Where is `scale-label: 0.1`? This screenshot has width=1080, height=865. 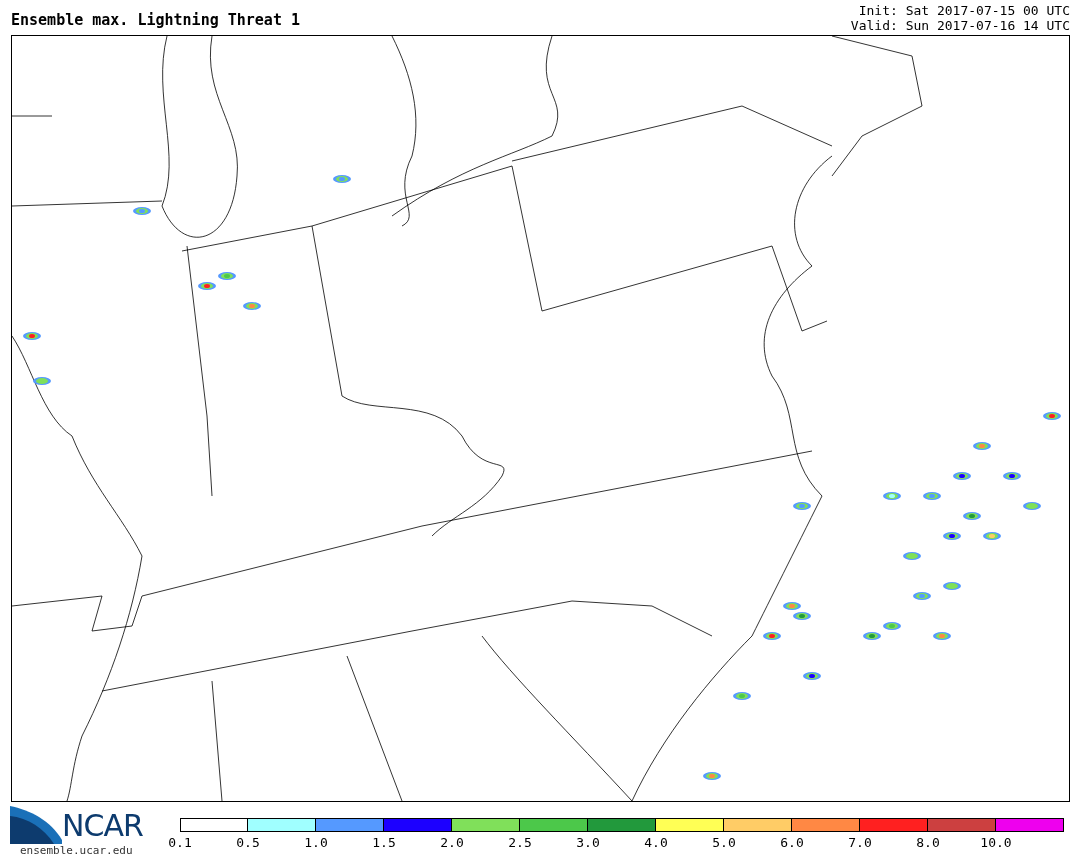 scale-label: 0.1 is located at coordinates (180, 842).